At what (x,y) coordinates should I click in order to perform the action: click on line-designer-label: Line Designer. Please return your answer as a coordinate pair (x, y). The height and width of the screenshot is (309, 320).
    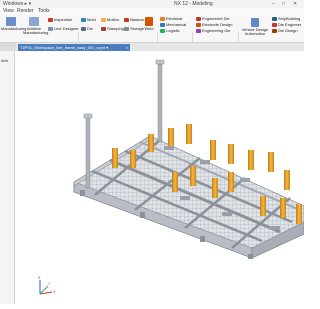
    Looking at the image, I should click on (66, 28).